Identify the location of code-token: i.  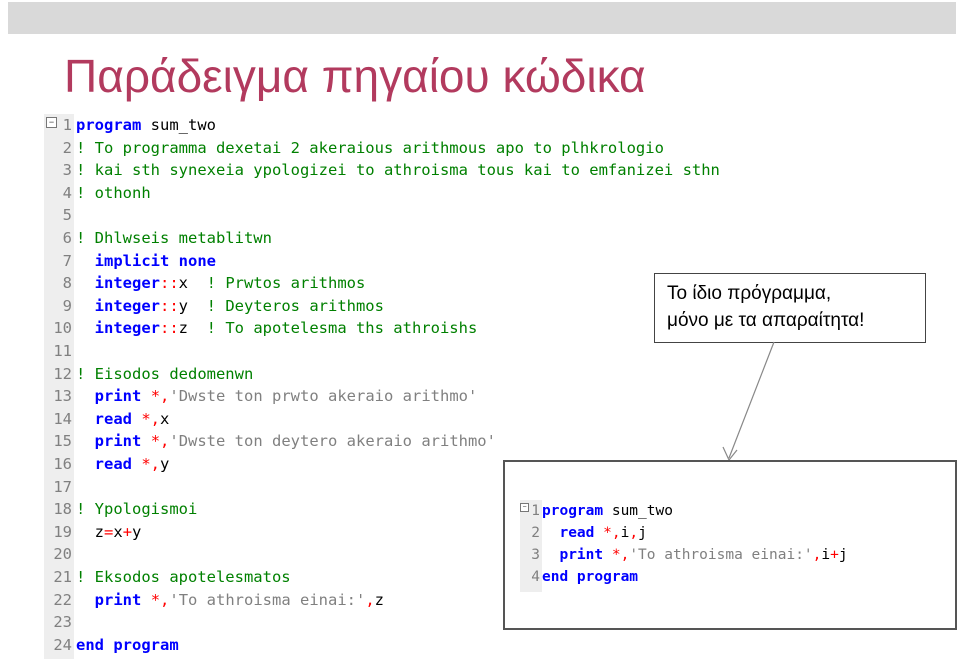
(826, 555).